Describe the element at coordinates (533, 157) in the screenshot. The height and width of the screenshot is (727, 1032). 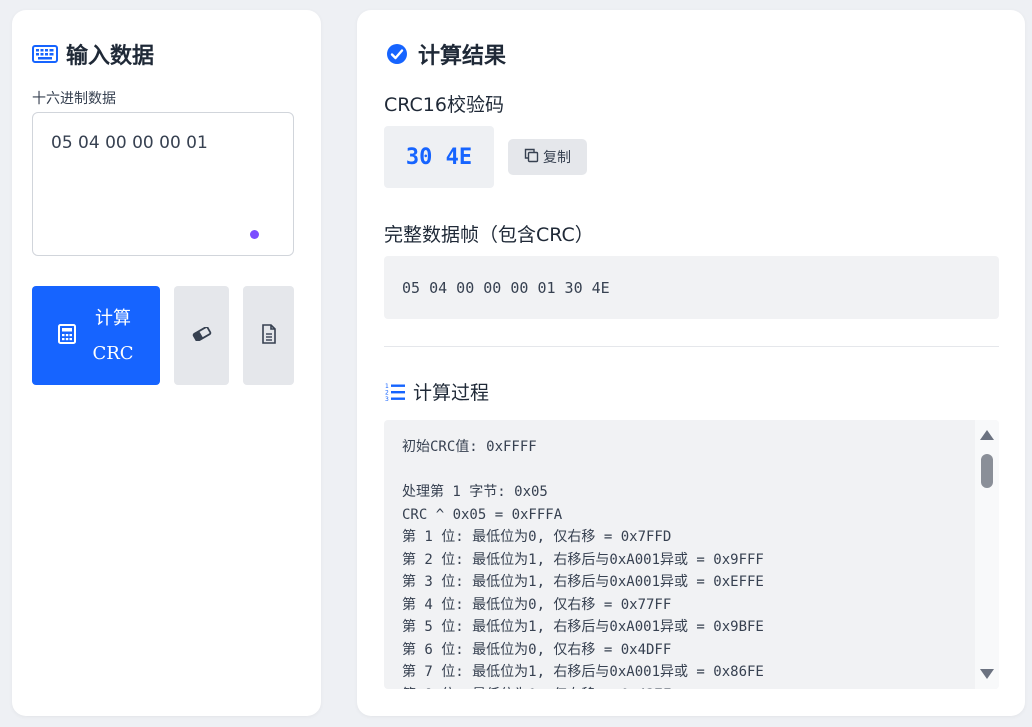
I see `copy-icon` at that location.